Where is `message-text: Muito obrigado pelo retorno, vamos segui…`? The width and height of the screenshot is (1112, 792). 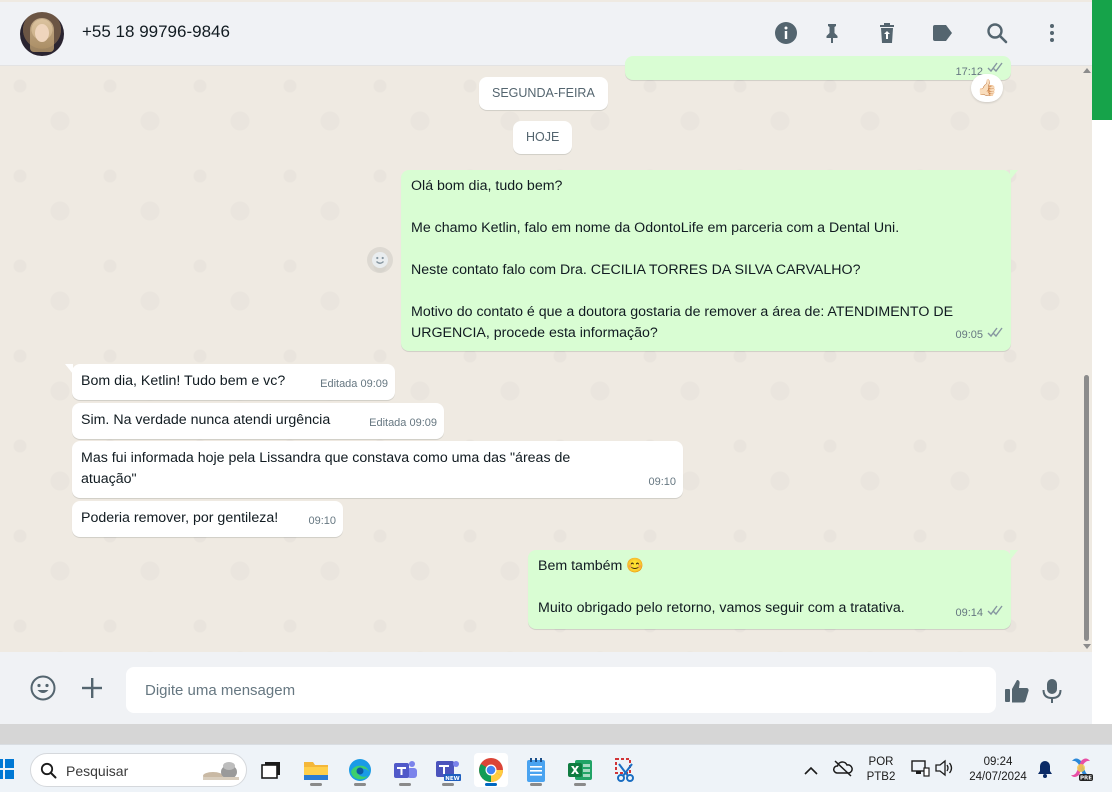 message-text: Muito obrigado pelo retorno, vamos segui… is located at coordinates (721, 608).